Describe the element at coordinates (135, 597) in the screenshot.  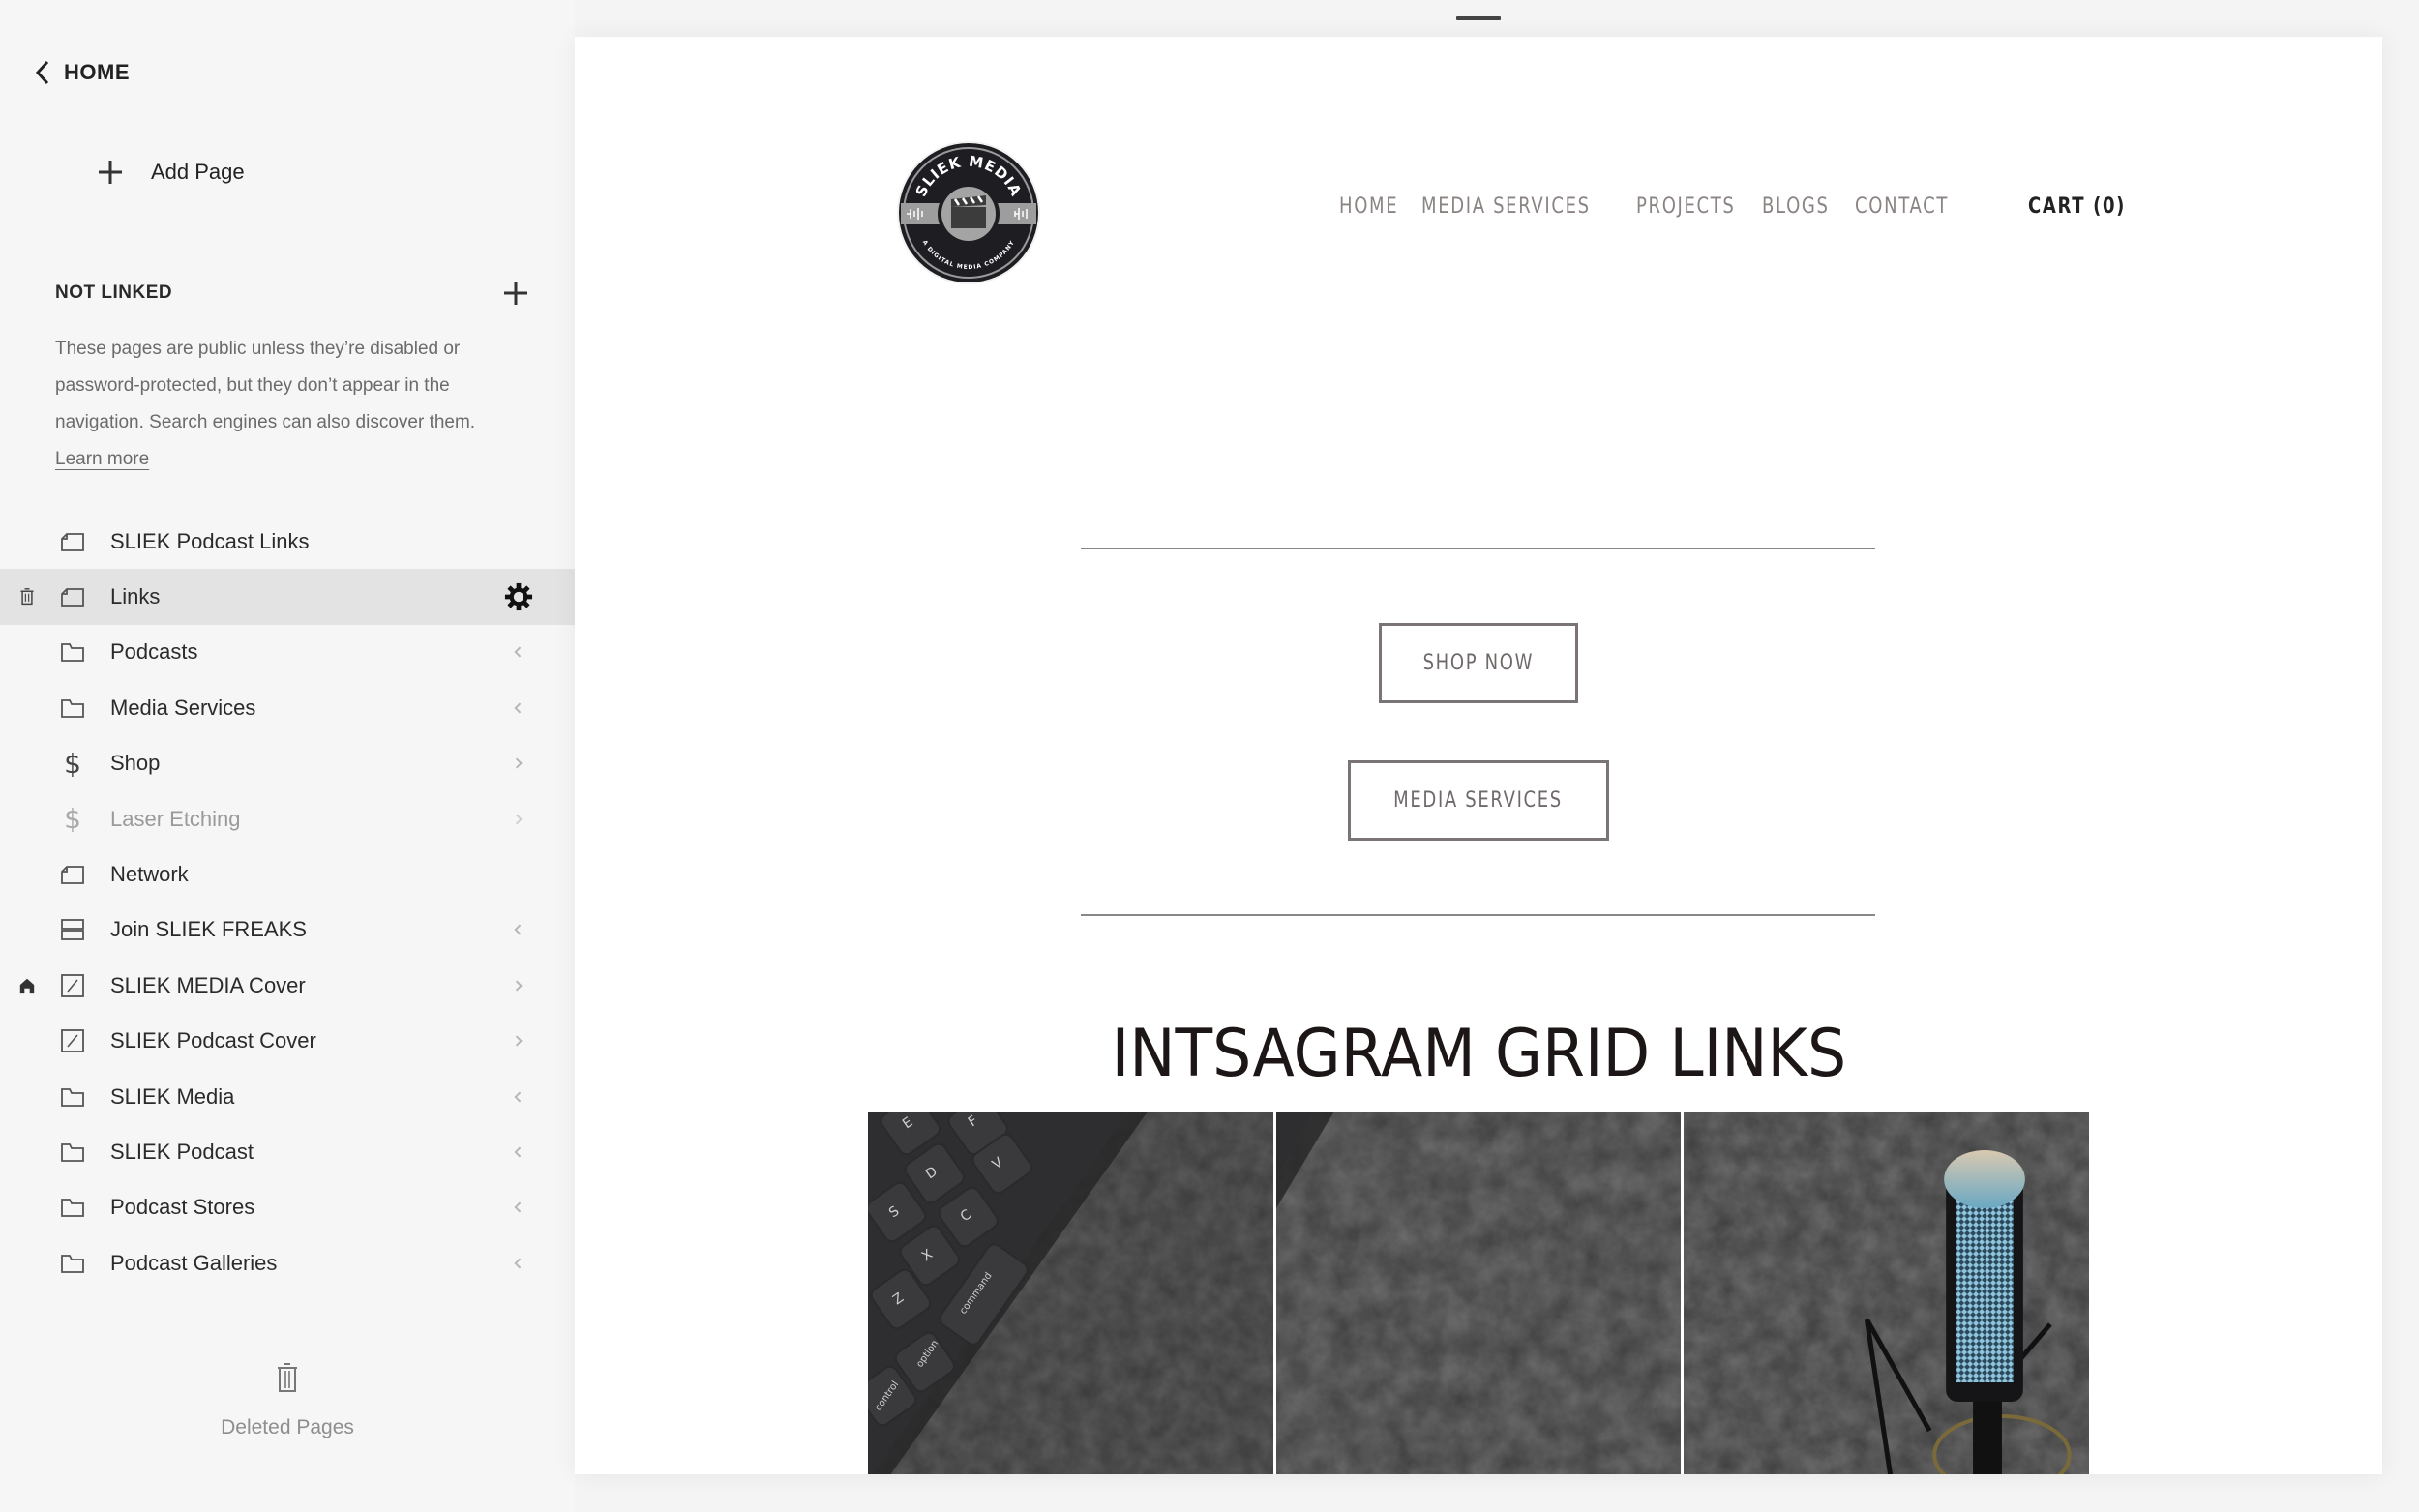
I see `page-label: Links` at that location.